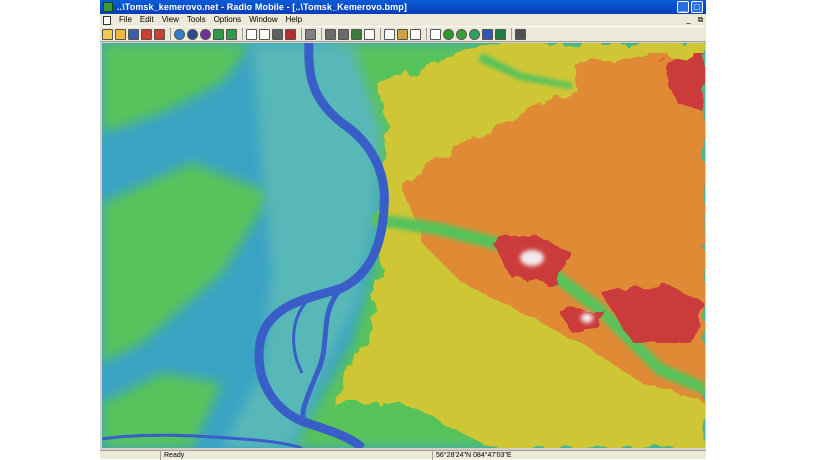 The height and width of the screenshot is (460, 816). What do you see at coordinates (448, 34) in the screenshot?
I see `coverage-icon` at bounding box center [448, 34].